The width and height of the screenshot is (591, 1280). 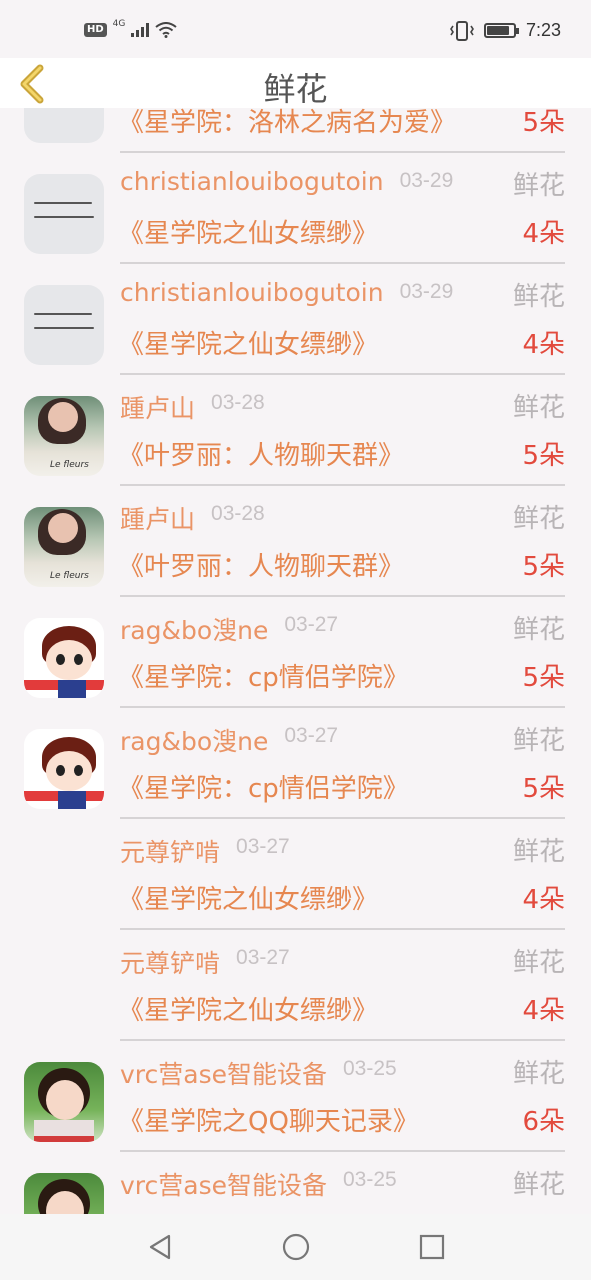 I want to click on signal-icon, so click(x=140, y=30).